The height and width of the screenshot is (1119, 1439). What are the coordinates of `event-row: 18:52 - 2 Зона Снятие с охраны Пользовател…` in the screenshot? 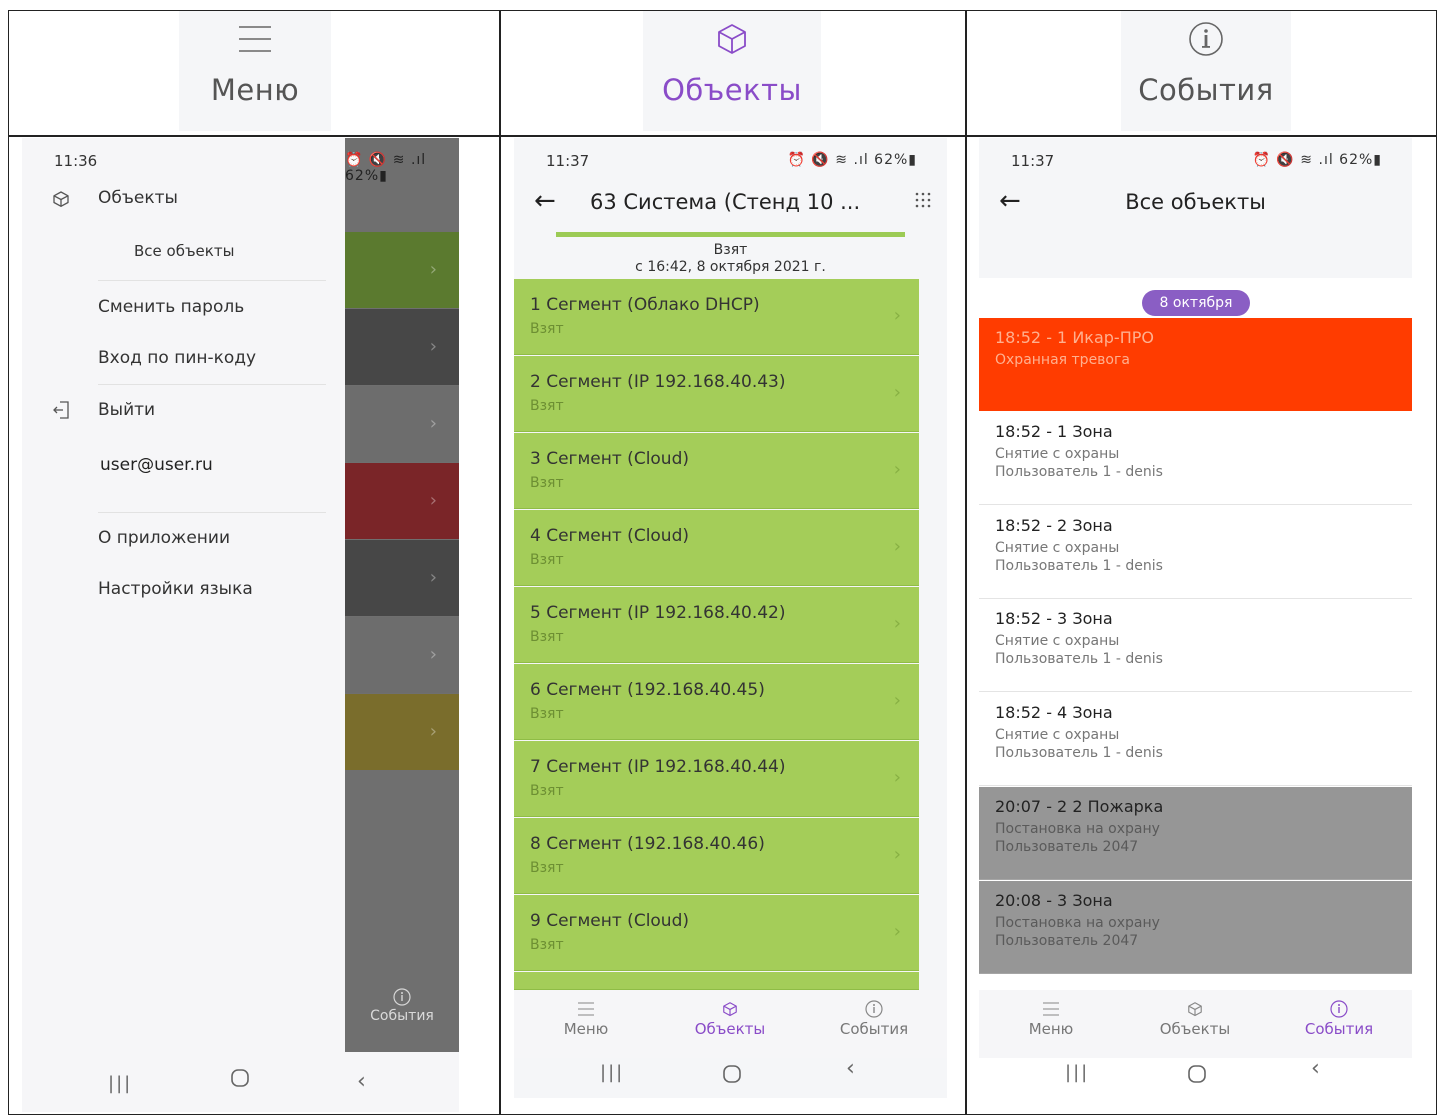 It's located at (1195, 552).